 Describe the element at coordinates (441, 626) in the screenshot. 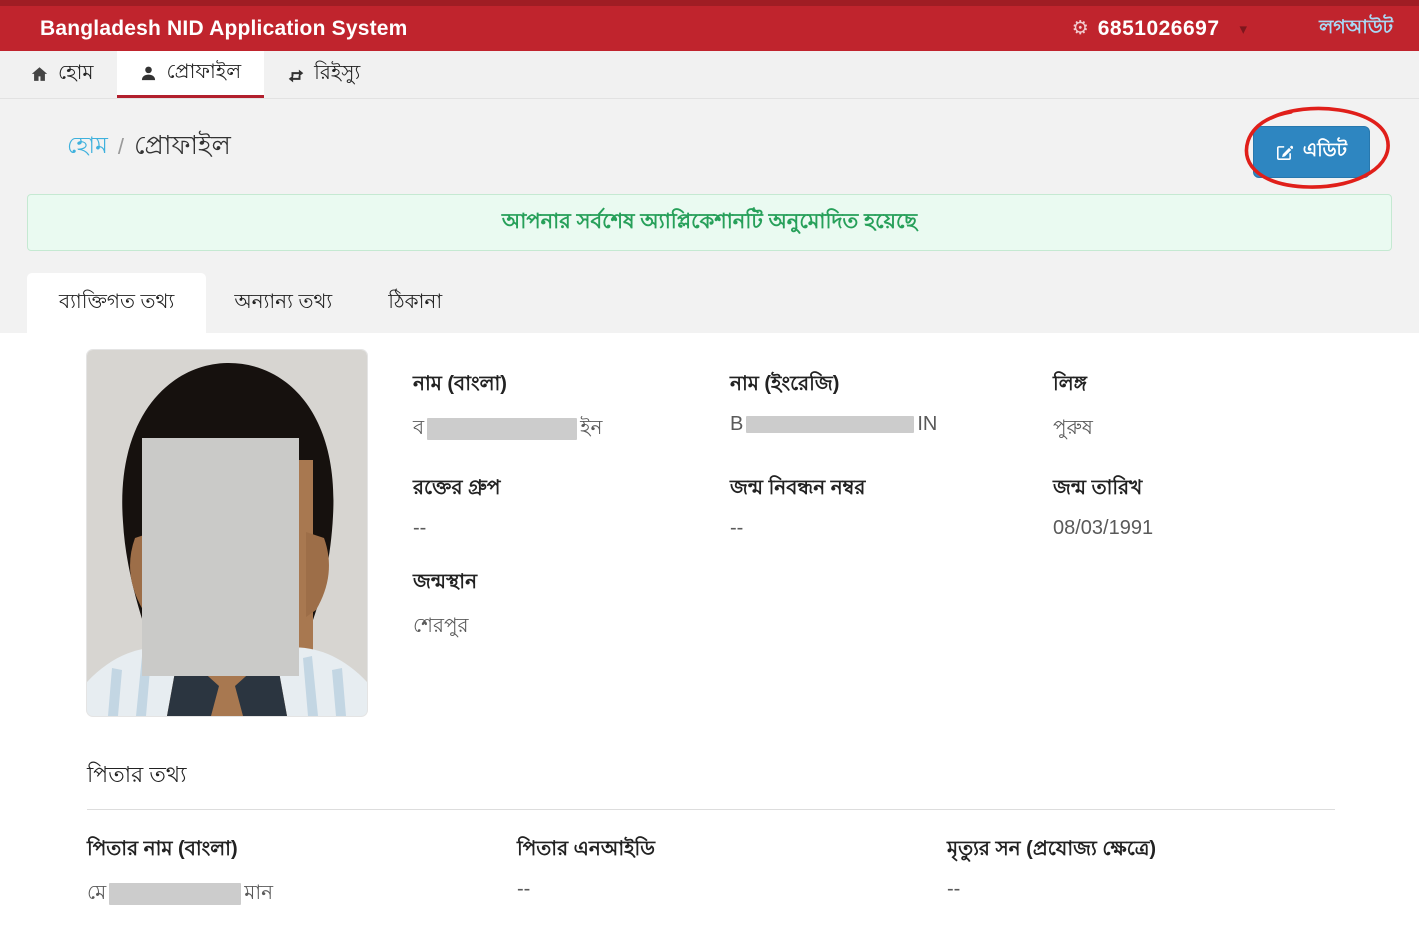

I see `field-value: শেরপুর` at that location.